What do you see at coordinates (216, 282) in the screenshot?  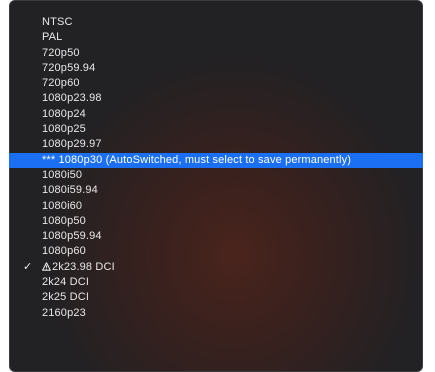 I see `menu-item-2k24-dci: 2k24 DCI` at bounding box center [216, 282].